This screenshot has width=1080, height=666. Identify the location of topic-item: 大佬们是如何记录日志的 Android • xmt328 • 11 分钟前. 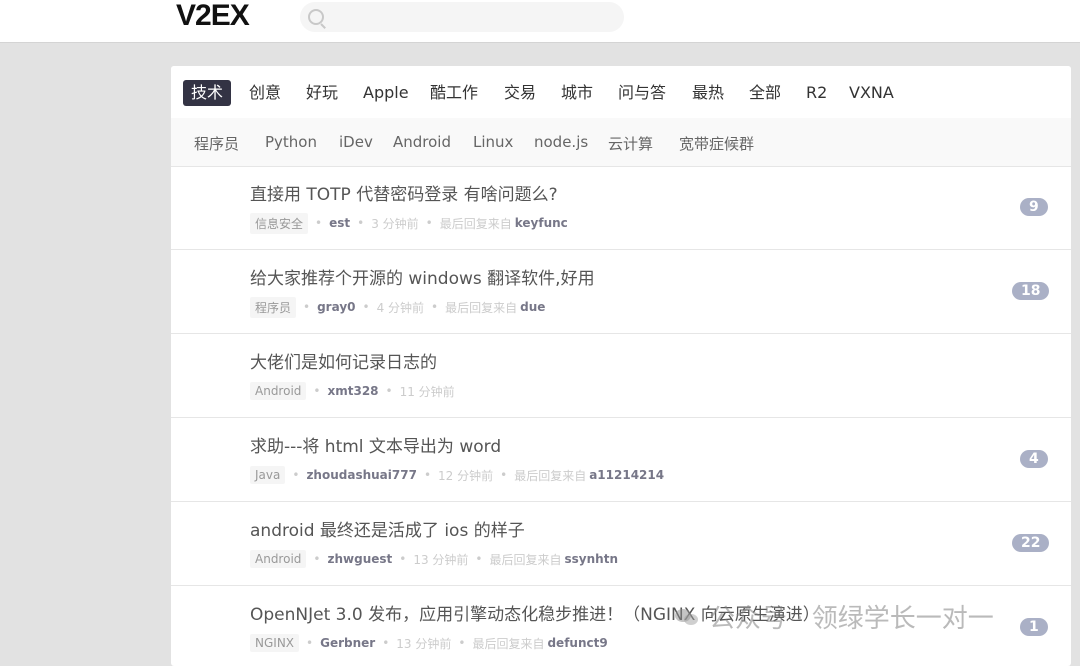
(621, 376).